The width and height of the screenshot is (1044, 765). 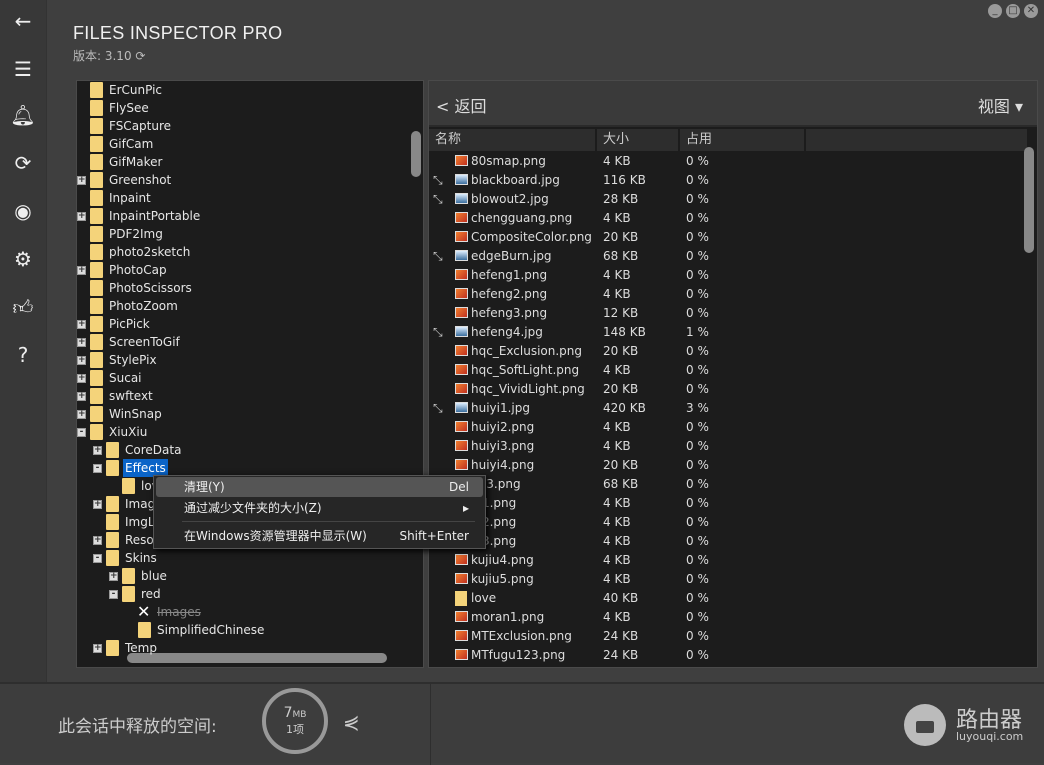 I want to click on lifebuoy-icon: ◉, so click(x=23, y=211).